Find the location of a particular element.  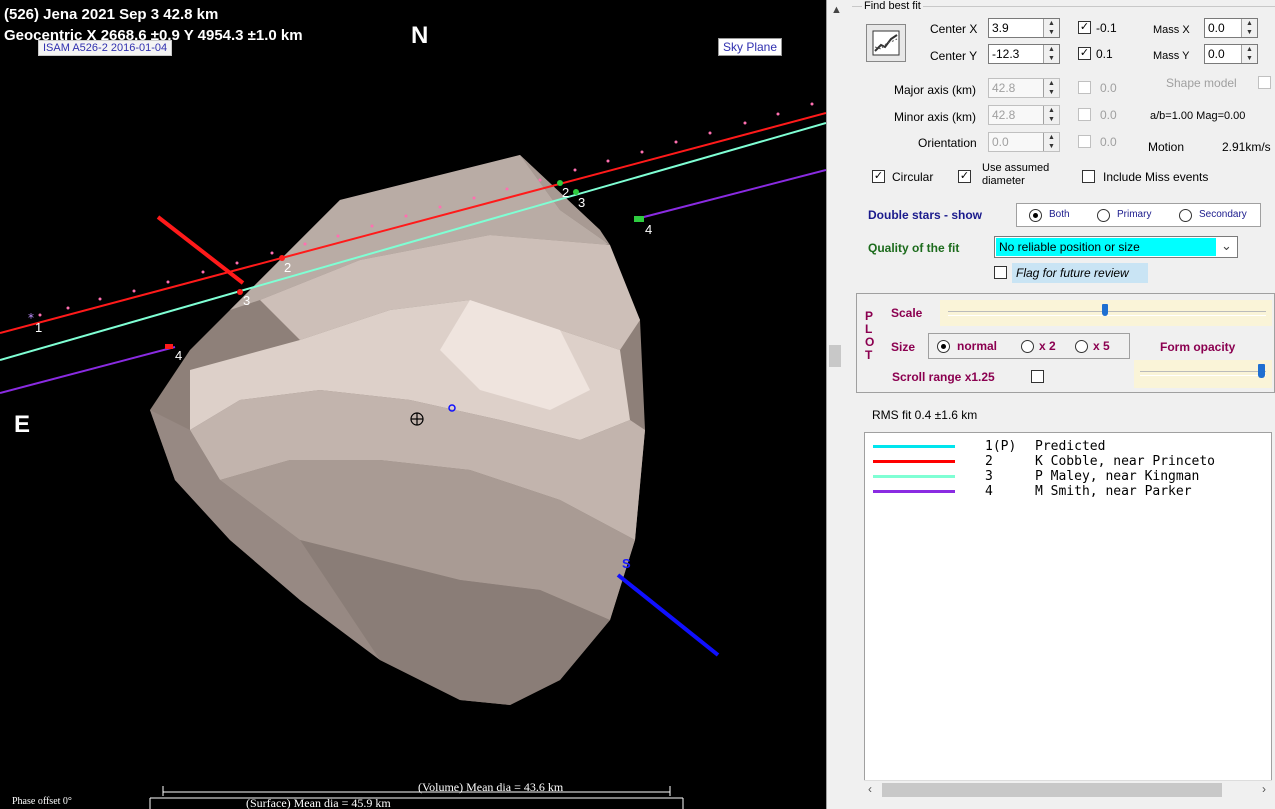

scroll-right-icon: › is located at coordinates (1264, 789).